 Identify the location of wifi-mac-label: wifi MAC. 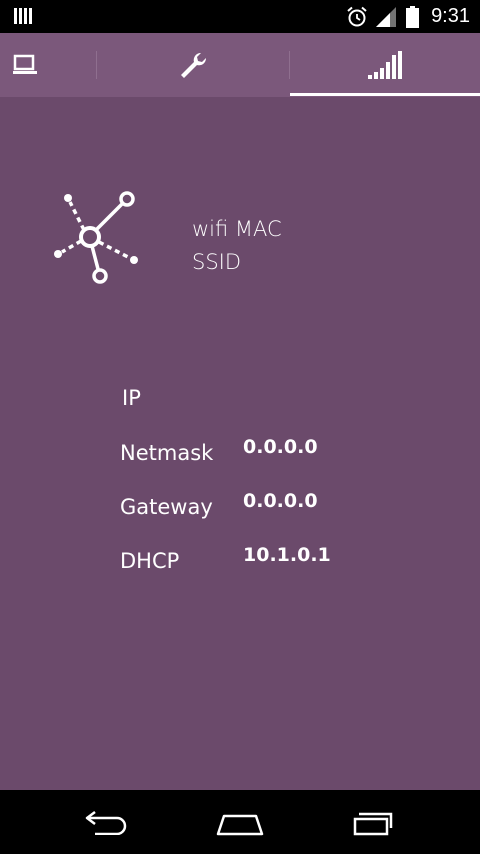
(237, 229).